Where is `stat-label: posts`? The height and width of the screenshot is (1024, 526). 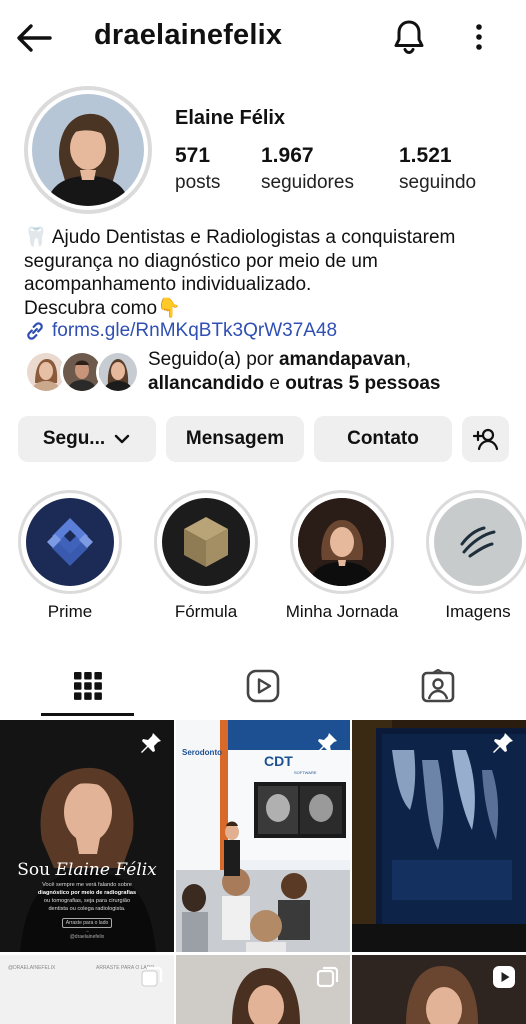 stat-label: posts is located at coordinates (198, 182).